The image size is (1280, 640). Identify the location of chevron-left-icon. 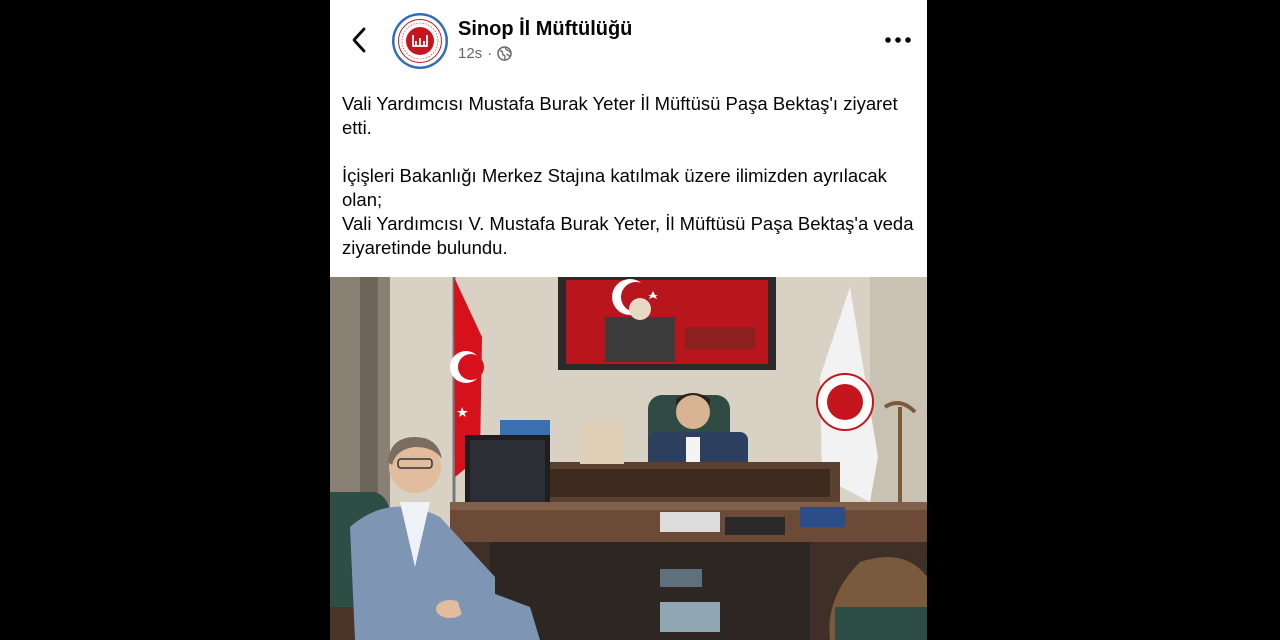
(359, 40).